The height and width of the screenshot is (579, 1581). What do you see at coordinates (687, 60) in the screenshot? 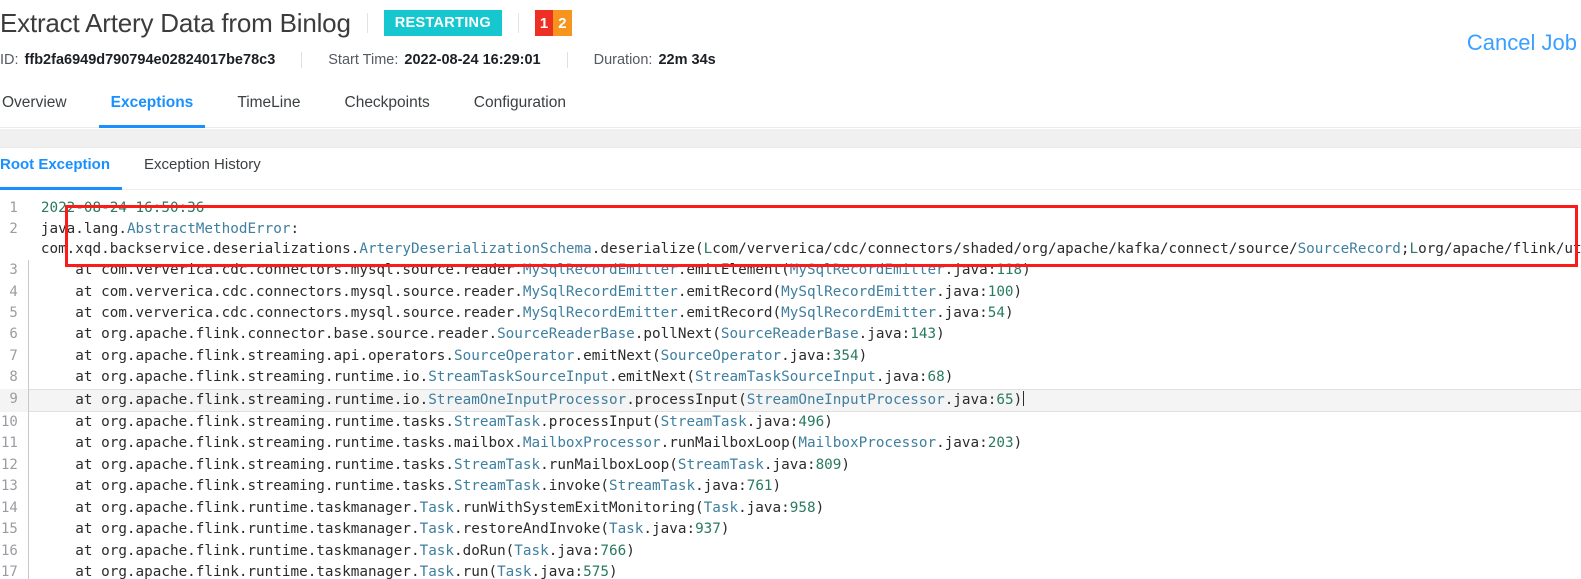
I see `duration-value: 22m 34s` at bounding box center [687, 60].